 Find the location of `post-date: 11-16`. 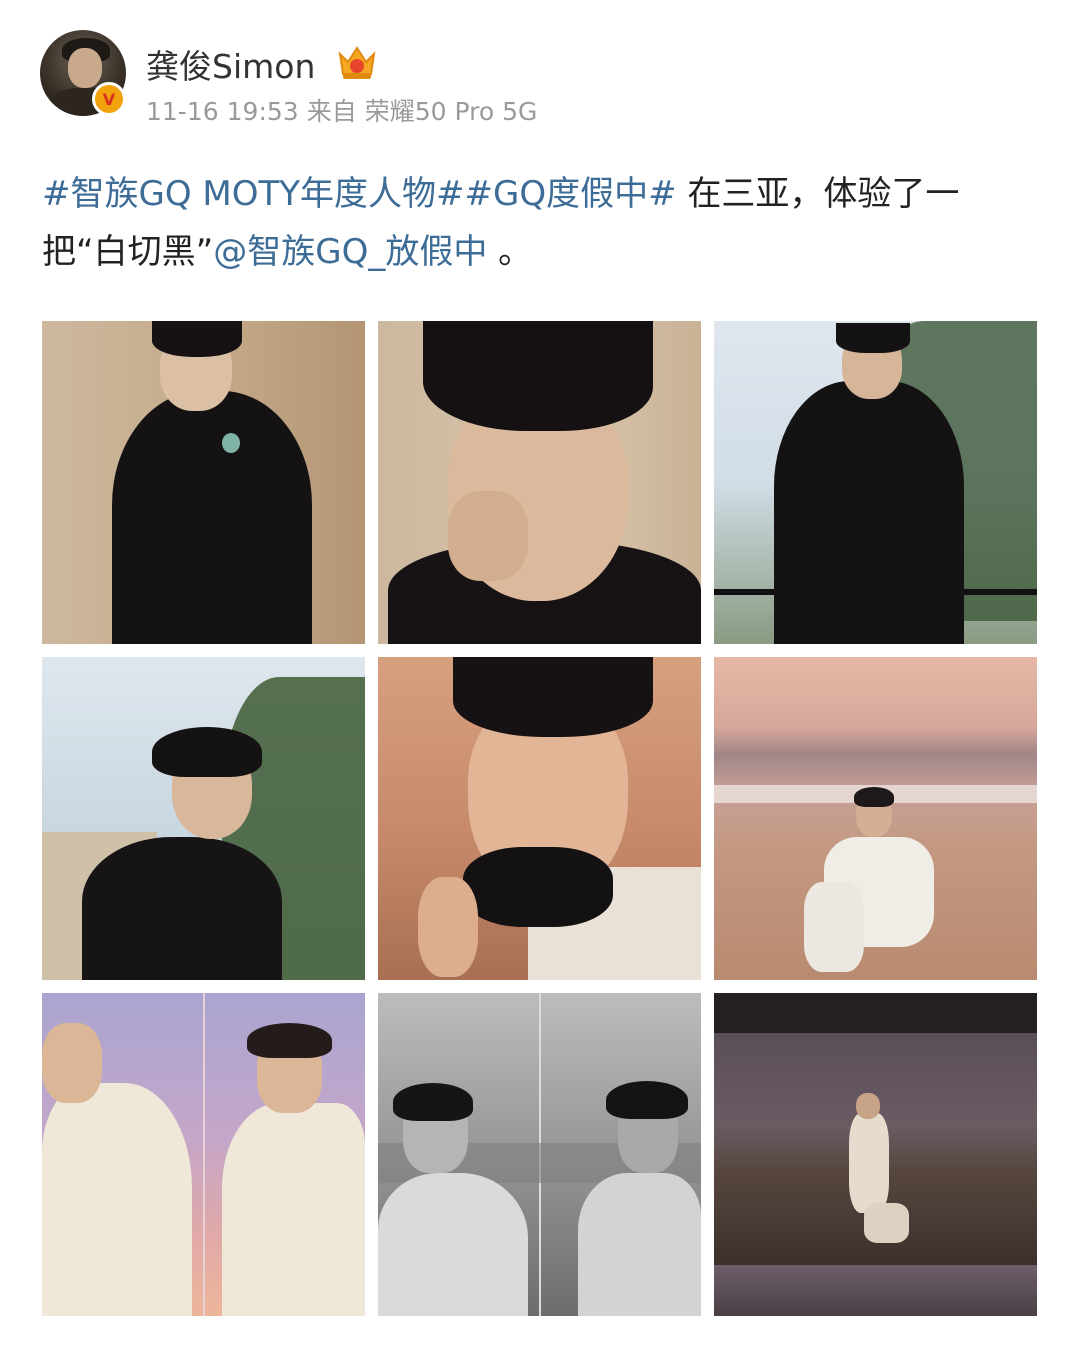

post-date: 11-16 is located at coordinates (182, 111).